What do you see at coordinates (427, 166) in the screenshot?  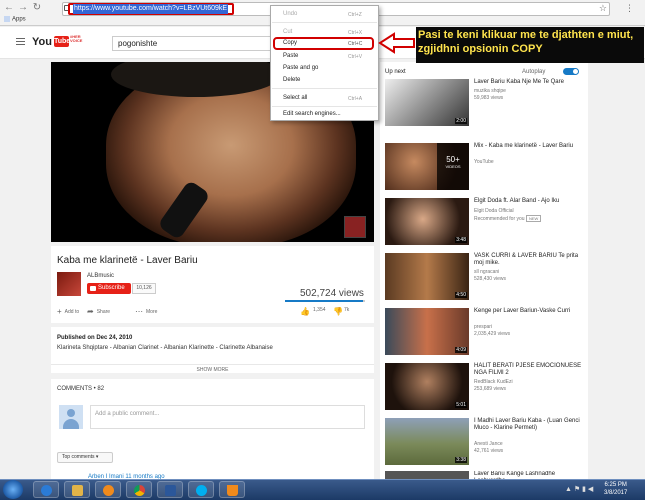 I see `video-thumbnail: 50+ VIDEOS` at bounding box center [427, 166].